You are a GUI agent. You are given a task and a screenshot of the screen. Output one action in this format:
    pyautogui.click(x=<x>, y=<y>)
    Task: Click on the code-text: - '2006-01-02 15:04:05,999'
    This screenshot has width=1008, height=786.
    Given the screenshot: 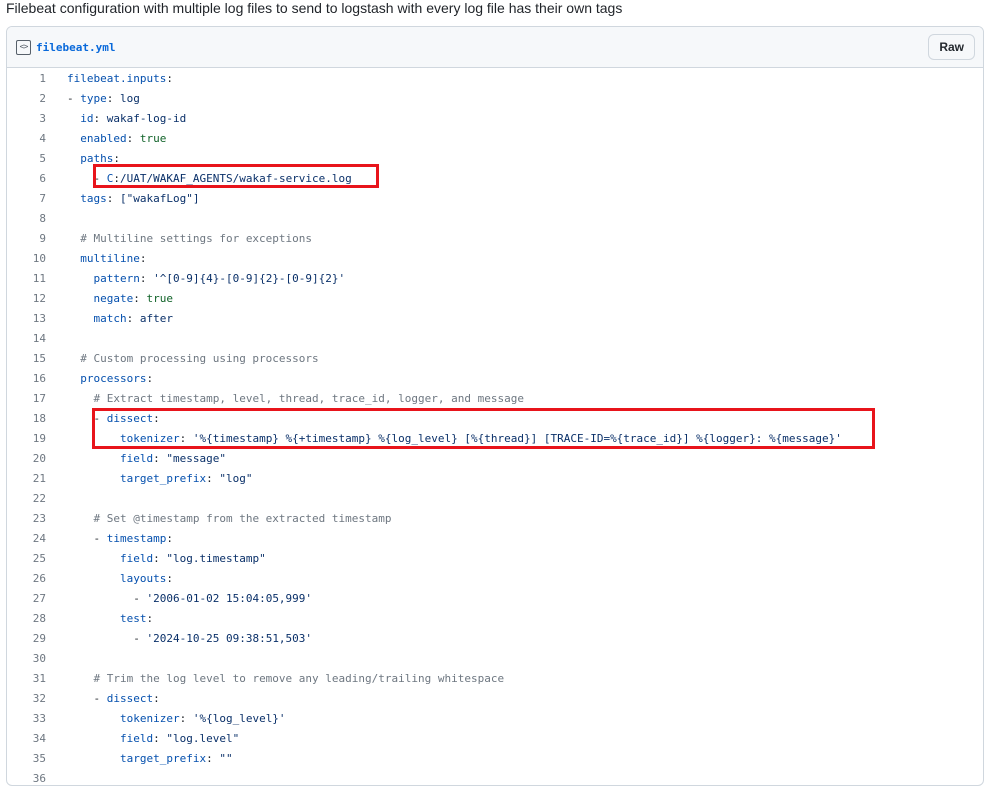 What is the action you would take?
    pyautogui.click(x=223, y=598)
    